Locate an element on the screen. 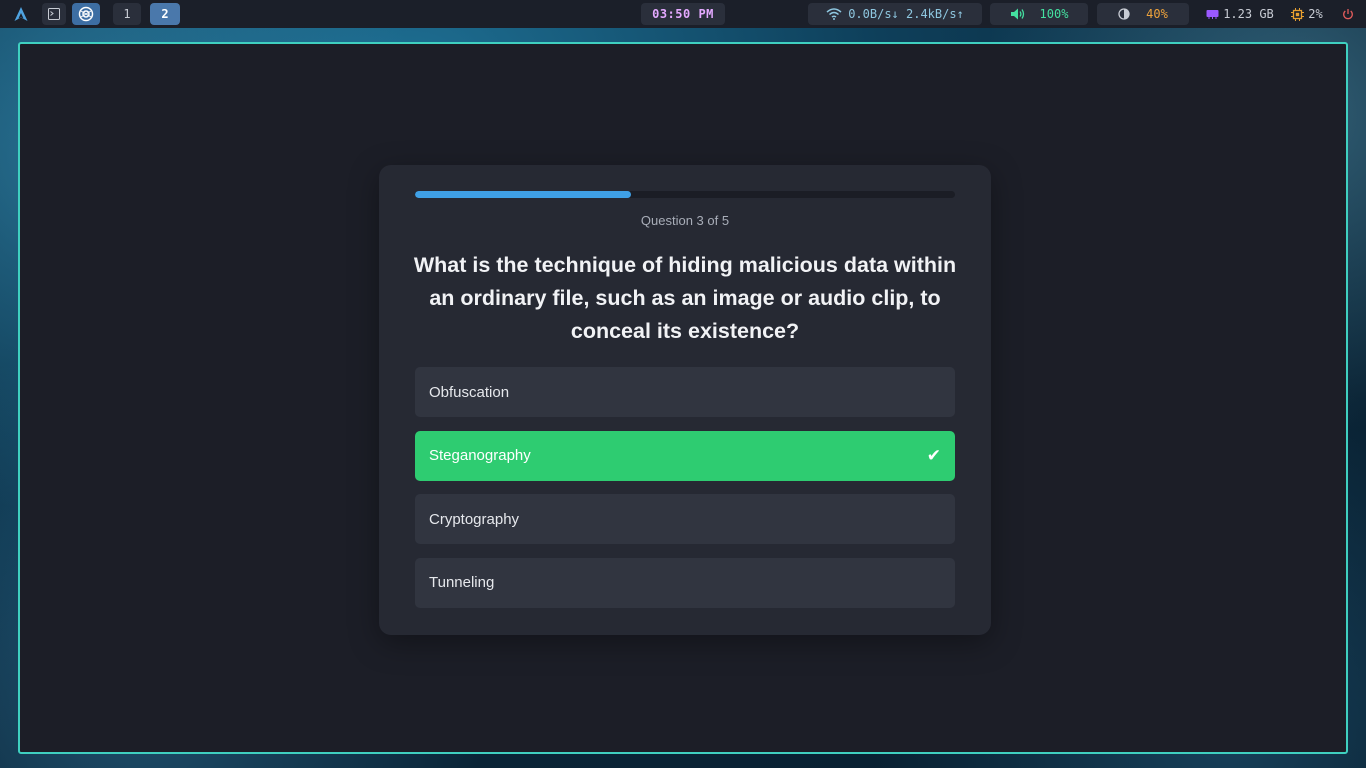 The width and height of the screenshot is (1366, 768). quiz-progress-fill is located at coordinates (523, 194).